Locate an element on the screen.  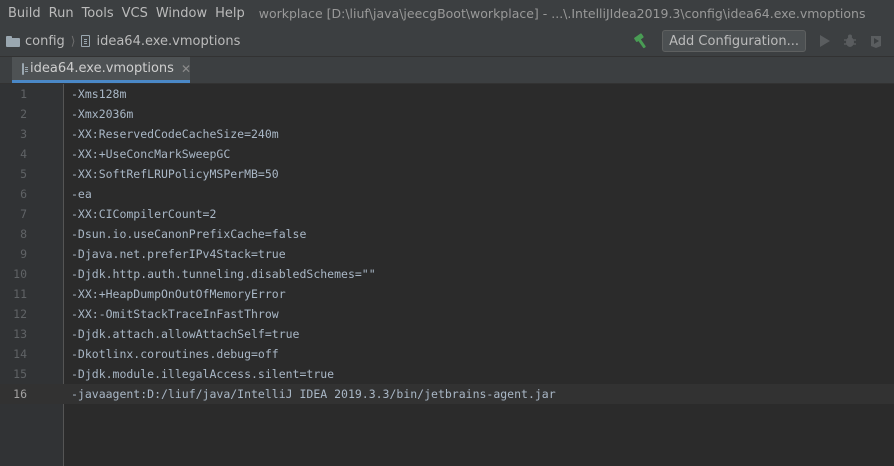
line-text: -Xms128m is located at coordinates (99, 94).